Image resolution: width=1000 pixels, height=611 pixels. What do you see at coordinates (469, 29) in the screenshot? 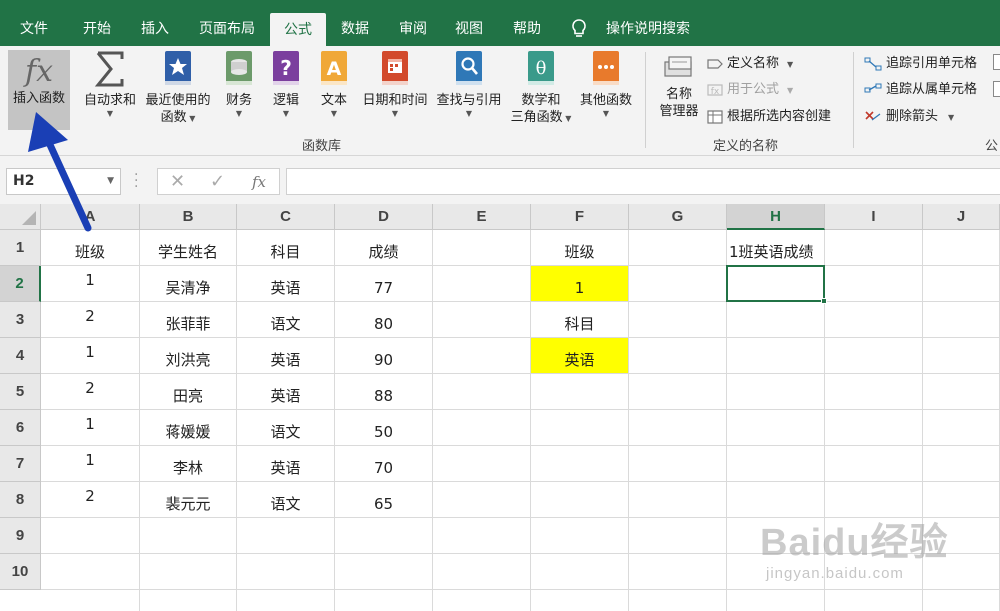
I see `tab-view: 视图` at bounding box center [469, 29].